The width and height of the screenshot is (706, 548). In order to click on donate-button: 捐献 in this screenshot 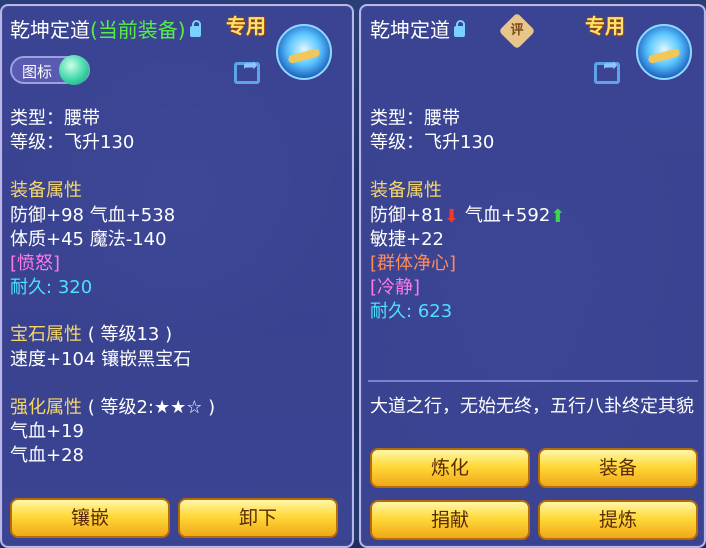, I will do `click(450, 520)`.